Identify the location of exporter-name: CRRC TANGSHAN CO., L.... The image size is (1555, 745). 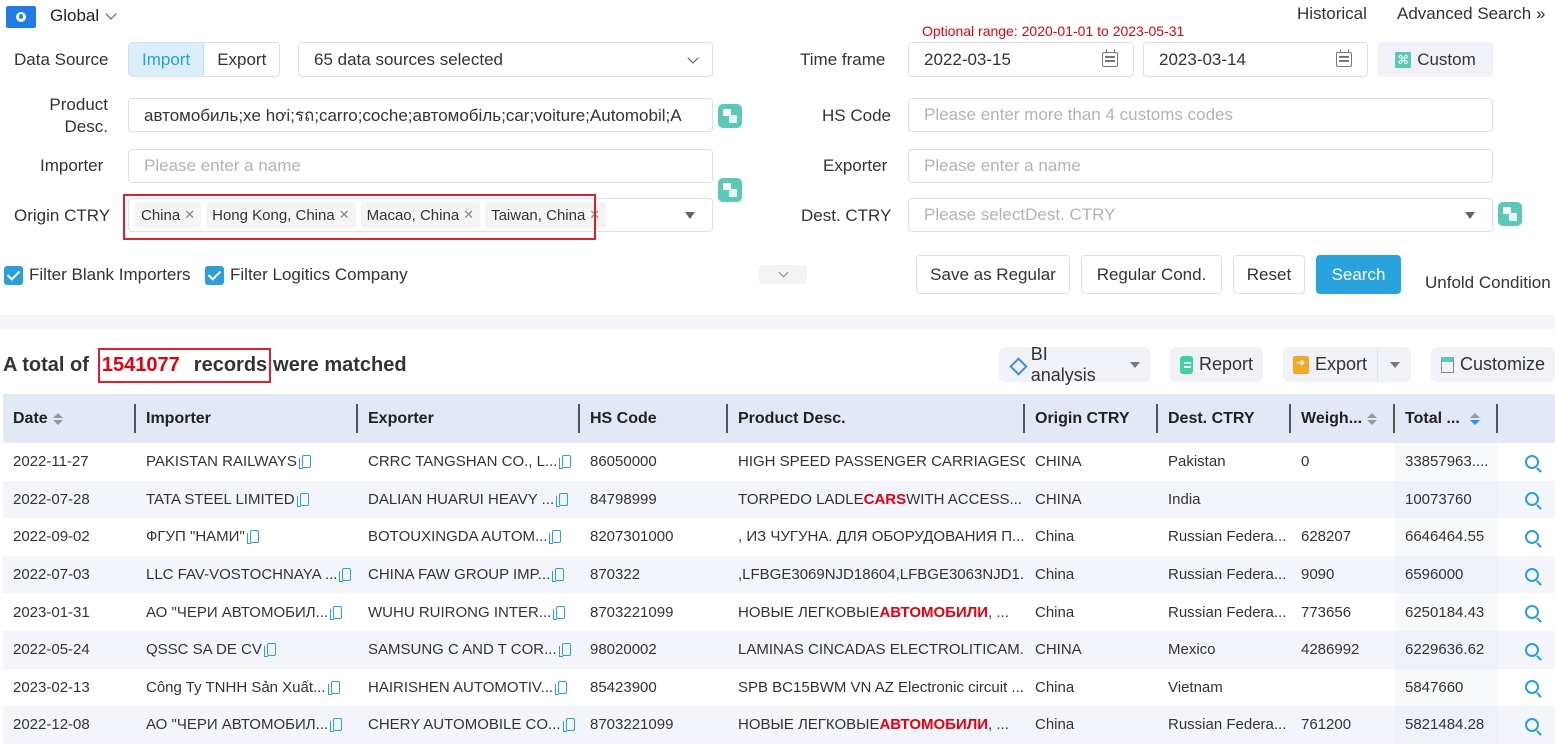
(462, 461).